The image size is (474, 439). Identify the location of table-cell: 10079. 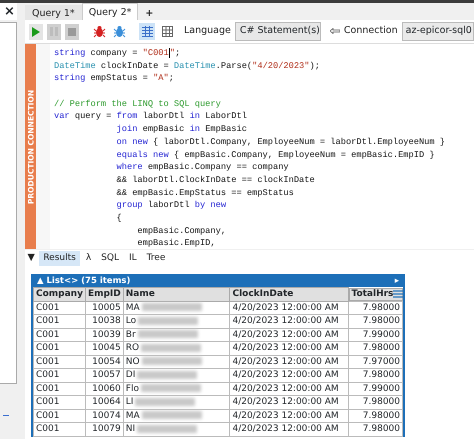
(104, 429).